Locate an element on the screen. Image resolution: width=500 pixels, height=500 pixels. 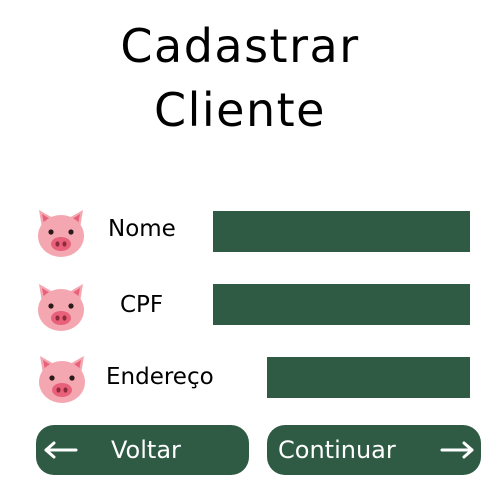
arrow-right-icon is located at coordinates (457, 450).